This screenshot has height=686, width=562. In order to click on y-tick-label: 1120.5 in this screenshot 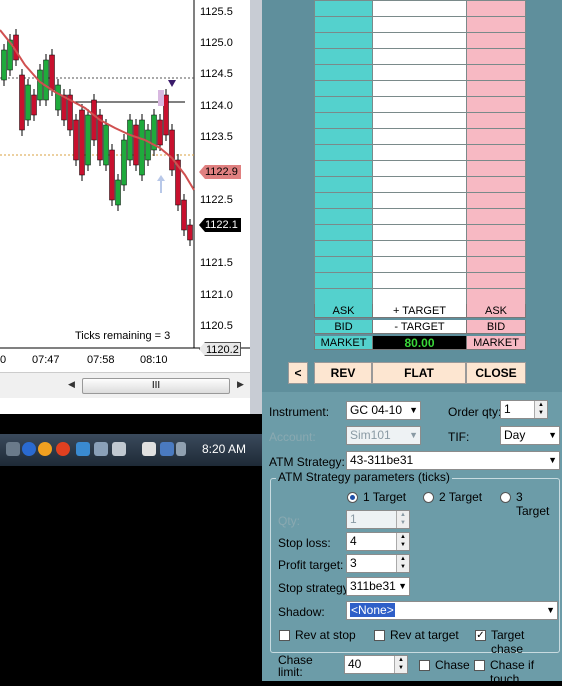, I will do `click(216, 326)`.